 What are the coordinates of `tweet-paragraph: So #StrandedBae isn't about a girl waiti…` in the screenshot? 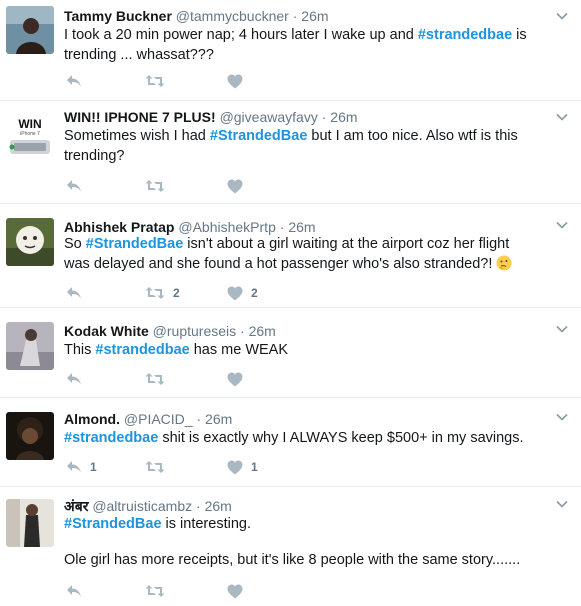 It's located at (296, 254).